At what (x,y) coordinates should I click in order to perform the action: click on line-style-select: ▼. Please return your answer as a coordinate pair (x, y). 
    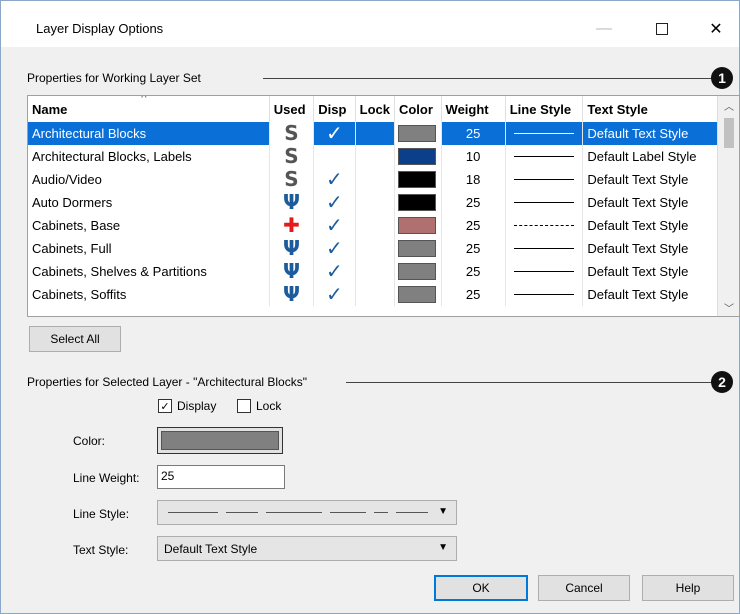
    Looking at the image, I should click on (307, 512).